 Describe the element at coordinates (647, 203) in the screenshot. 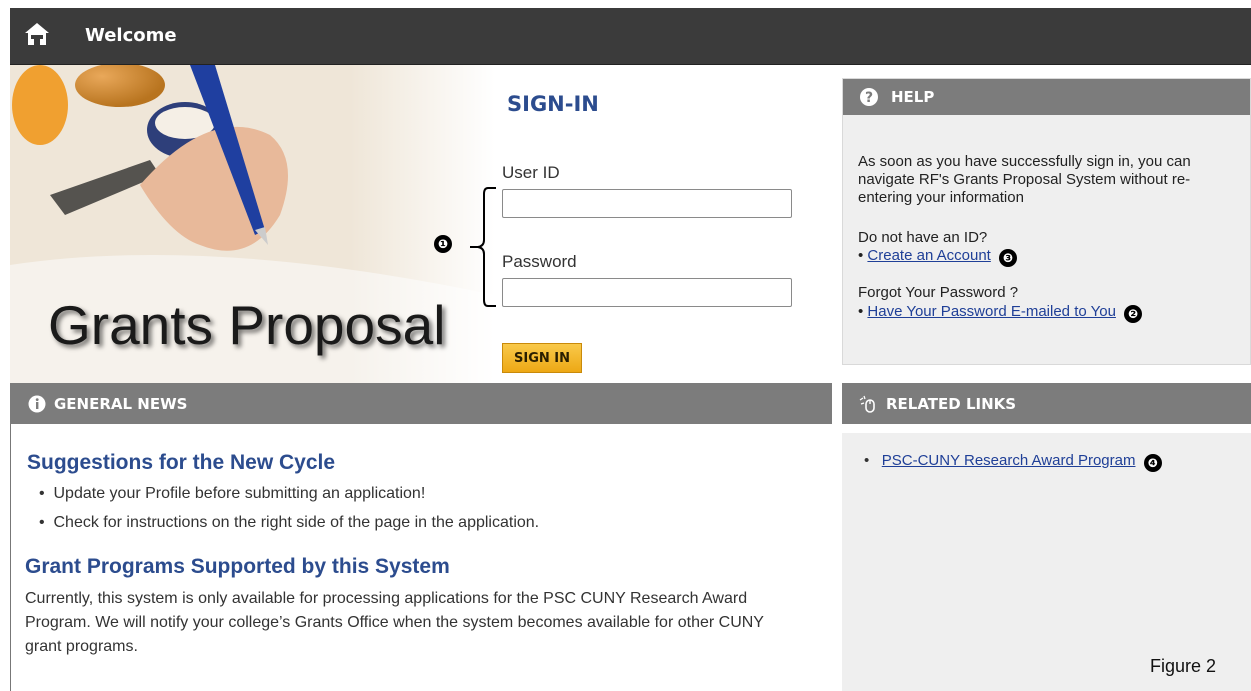

I see `user-id-input` at that location.